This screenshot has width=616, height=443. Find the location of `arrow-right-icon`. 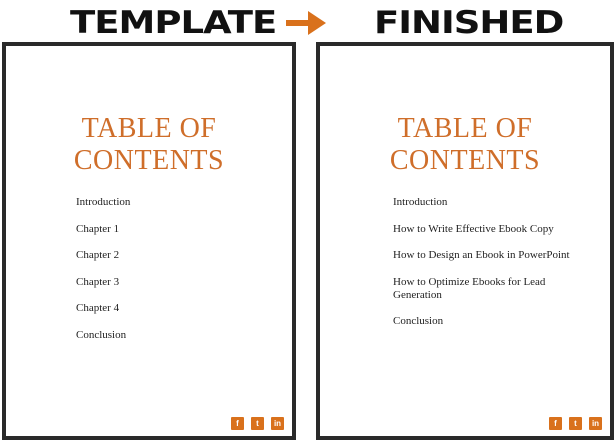

arrow-right-icon is located at coordinates (306, 23).